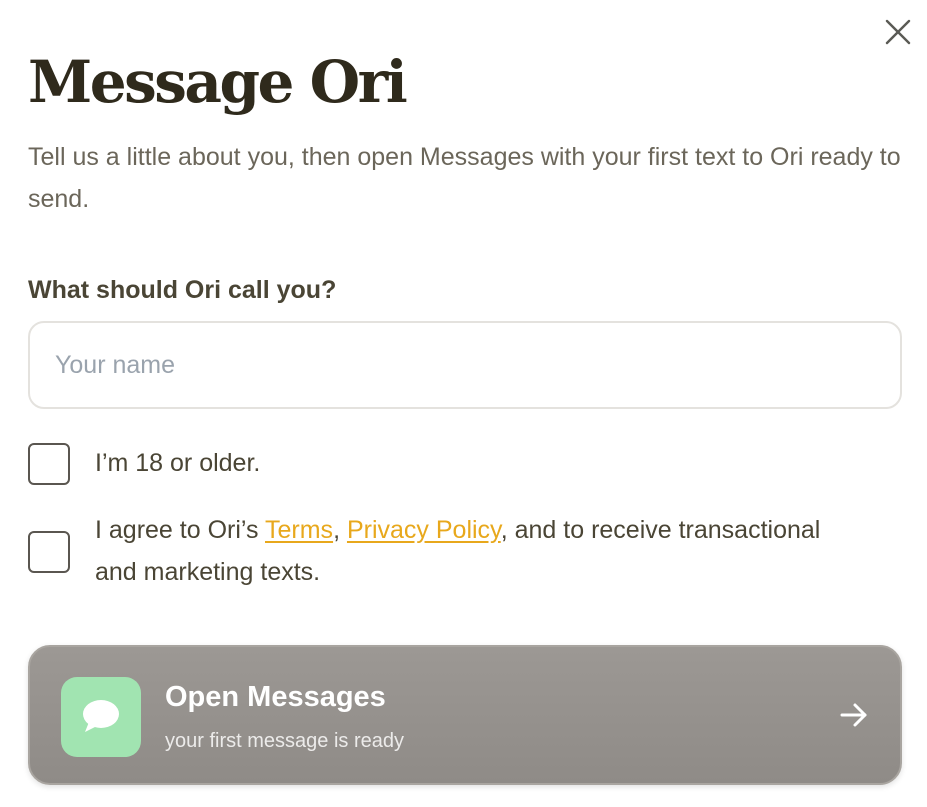 This screenshot has width=927, height=807. I want to click on consent-text-prefix: I agree to Ori’s, so click(180, 530).